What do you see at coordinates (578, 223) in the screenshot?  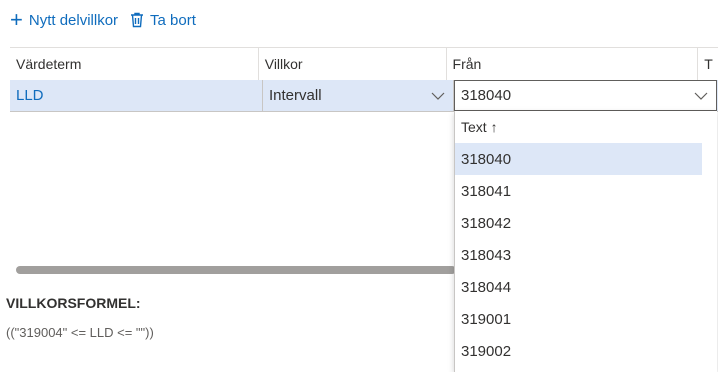 I see `list-item: 318042` at bounding box center [578, 223].